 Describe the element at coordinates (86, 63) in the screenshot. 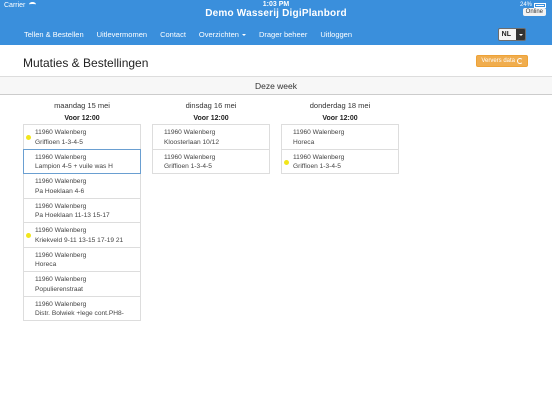

I see `page-title: Mutaties & Bestellingen` at that location.